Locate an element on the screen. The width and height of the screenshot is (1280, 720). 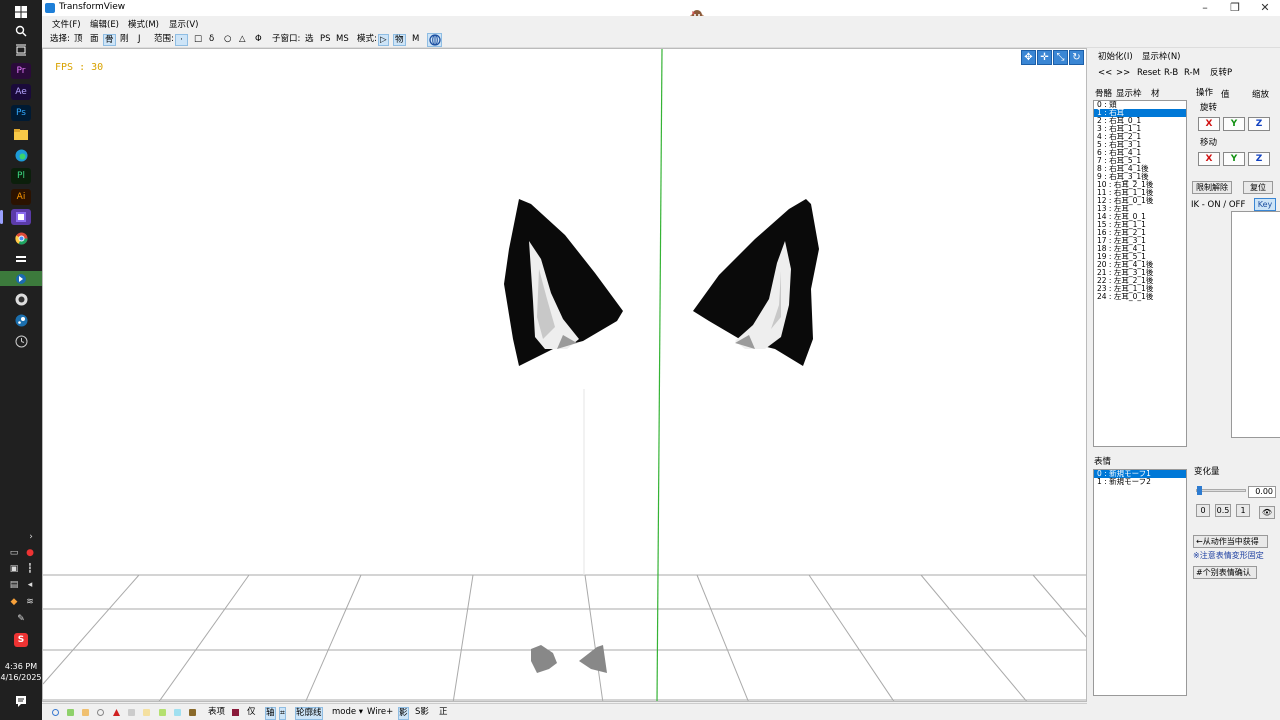
status-physics-icon is located at coordinates (192, 712).